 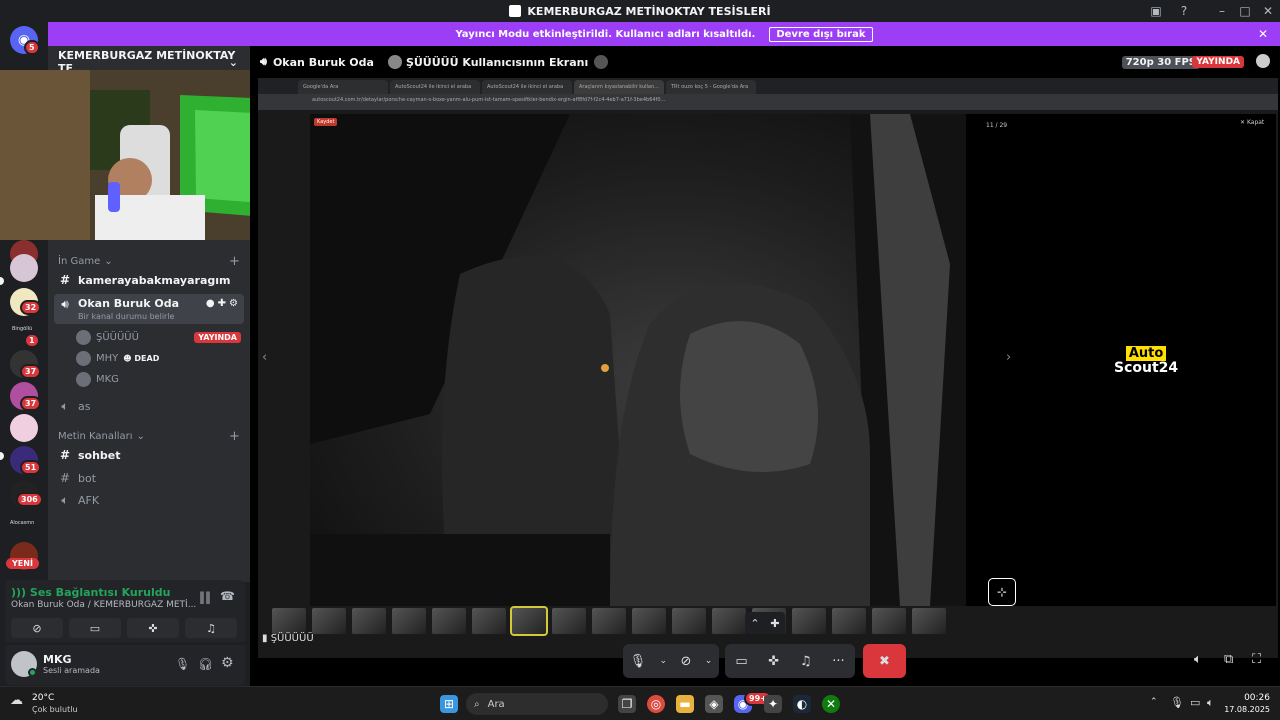 I want to click on volume-icon: 🔈︎, so click(x=1198, y=659).